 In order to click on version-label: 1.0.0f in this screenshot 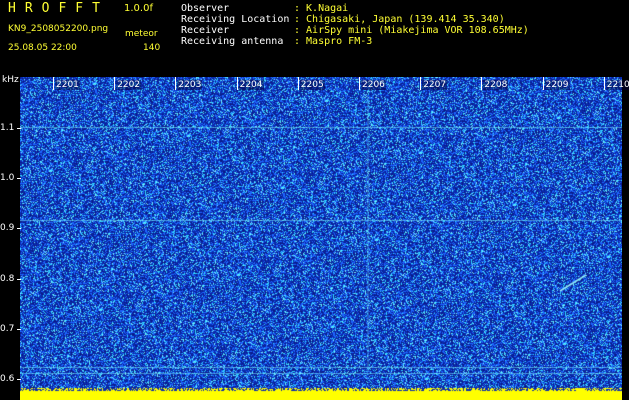, I will do `click(138, 8)`.